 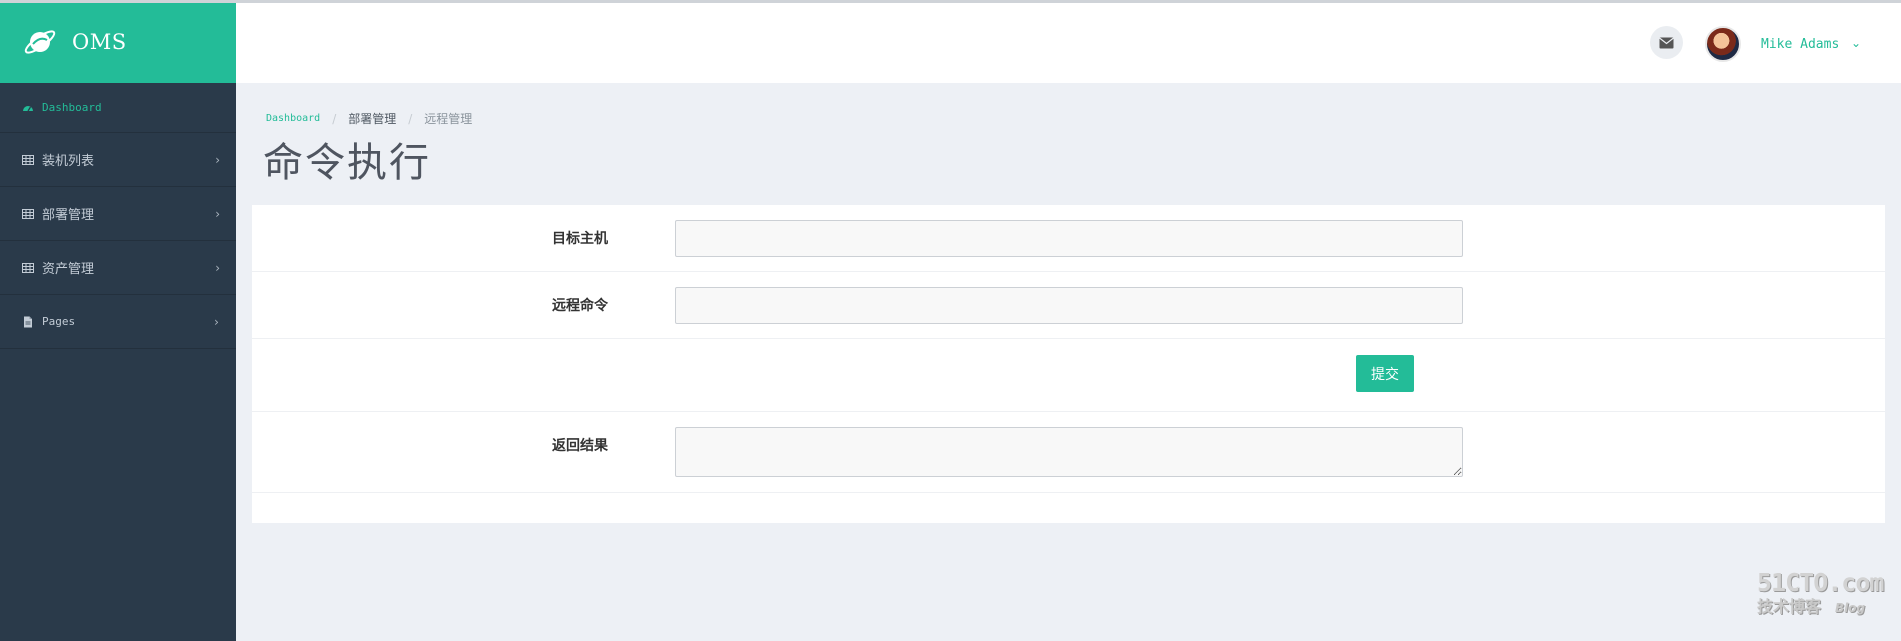 I want to click on sidebar-item-label: 部署管理, so click(x=68, y=215).